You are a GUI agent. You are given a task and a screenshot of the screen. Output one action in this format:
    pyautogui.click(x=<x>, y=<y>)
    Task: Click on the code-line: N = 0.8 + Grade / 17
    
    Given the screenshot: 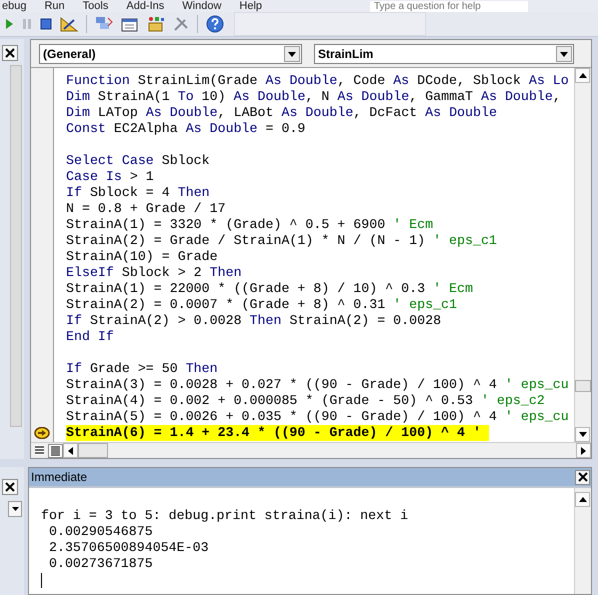 What is the action you would take?
    pyautogui.click(x=146, y=209)
    